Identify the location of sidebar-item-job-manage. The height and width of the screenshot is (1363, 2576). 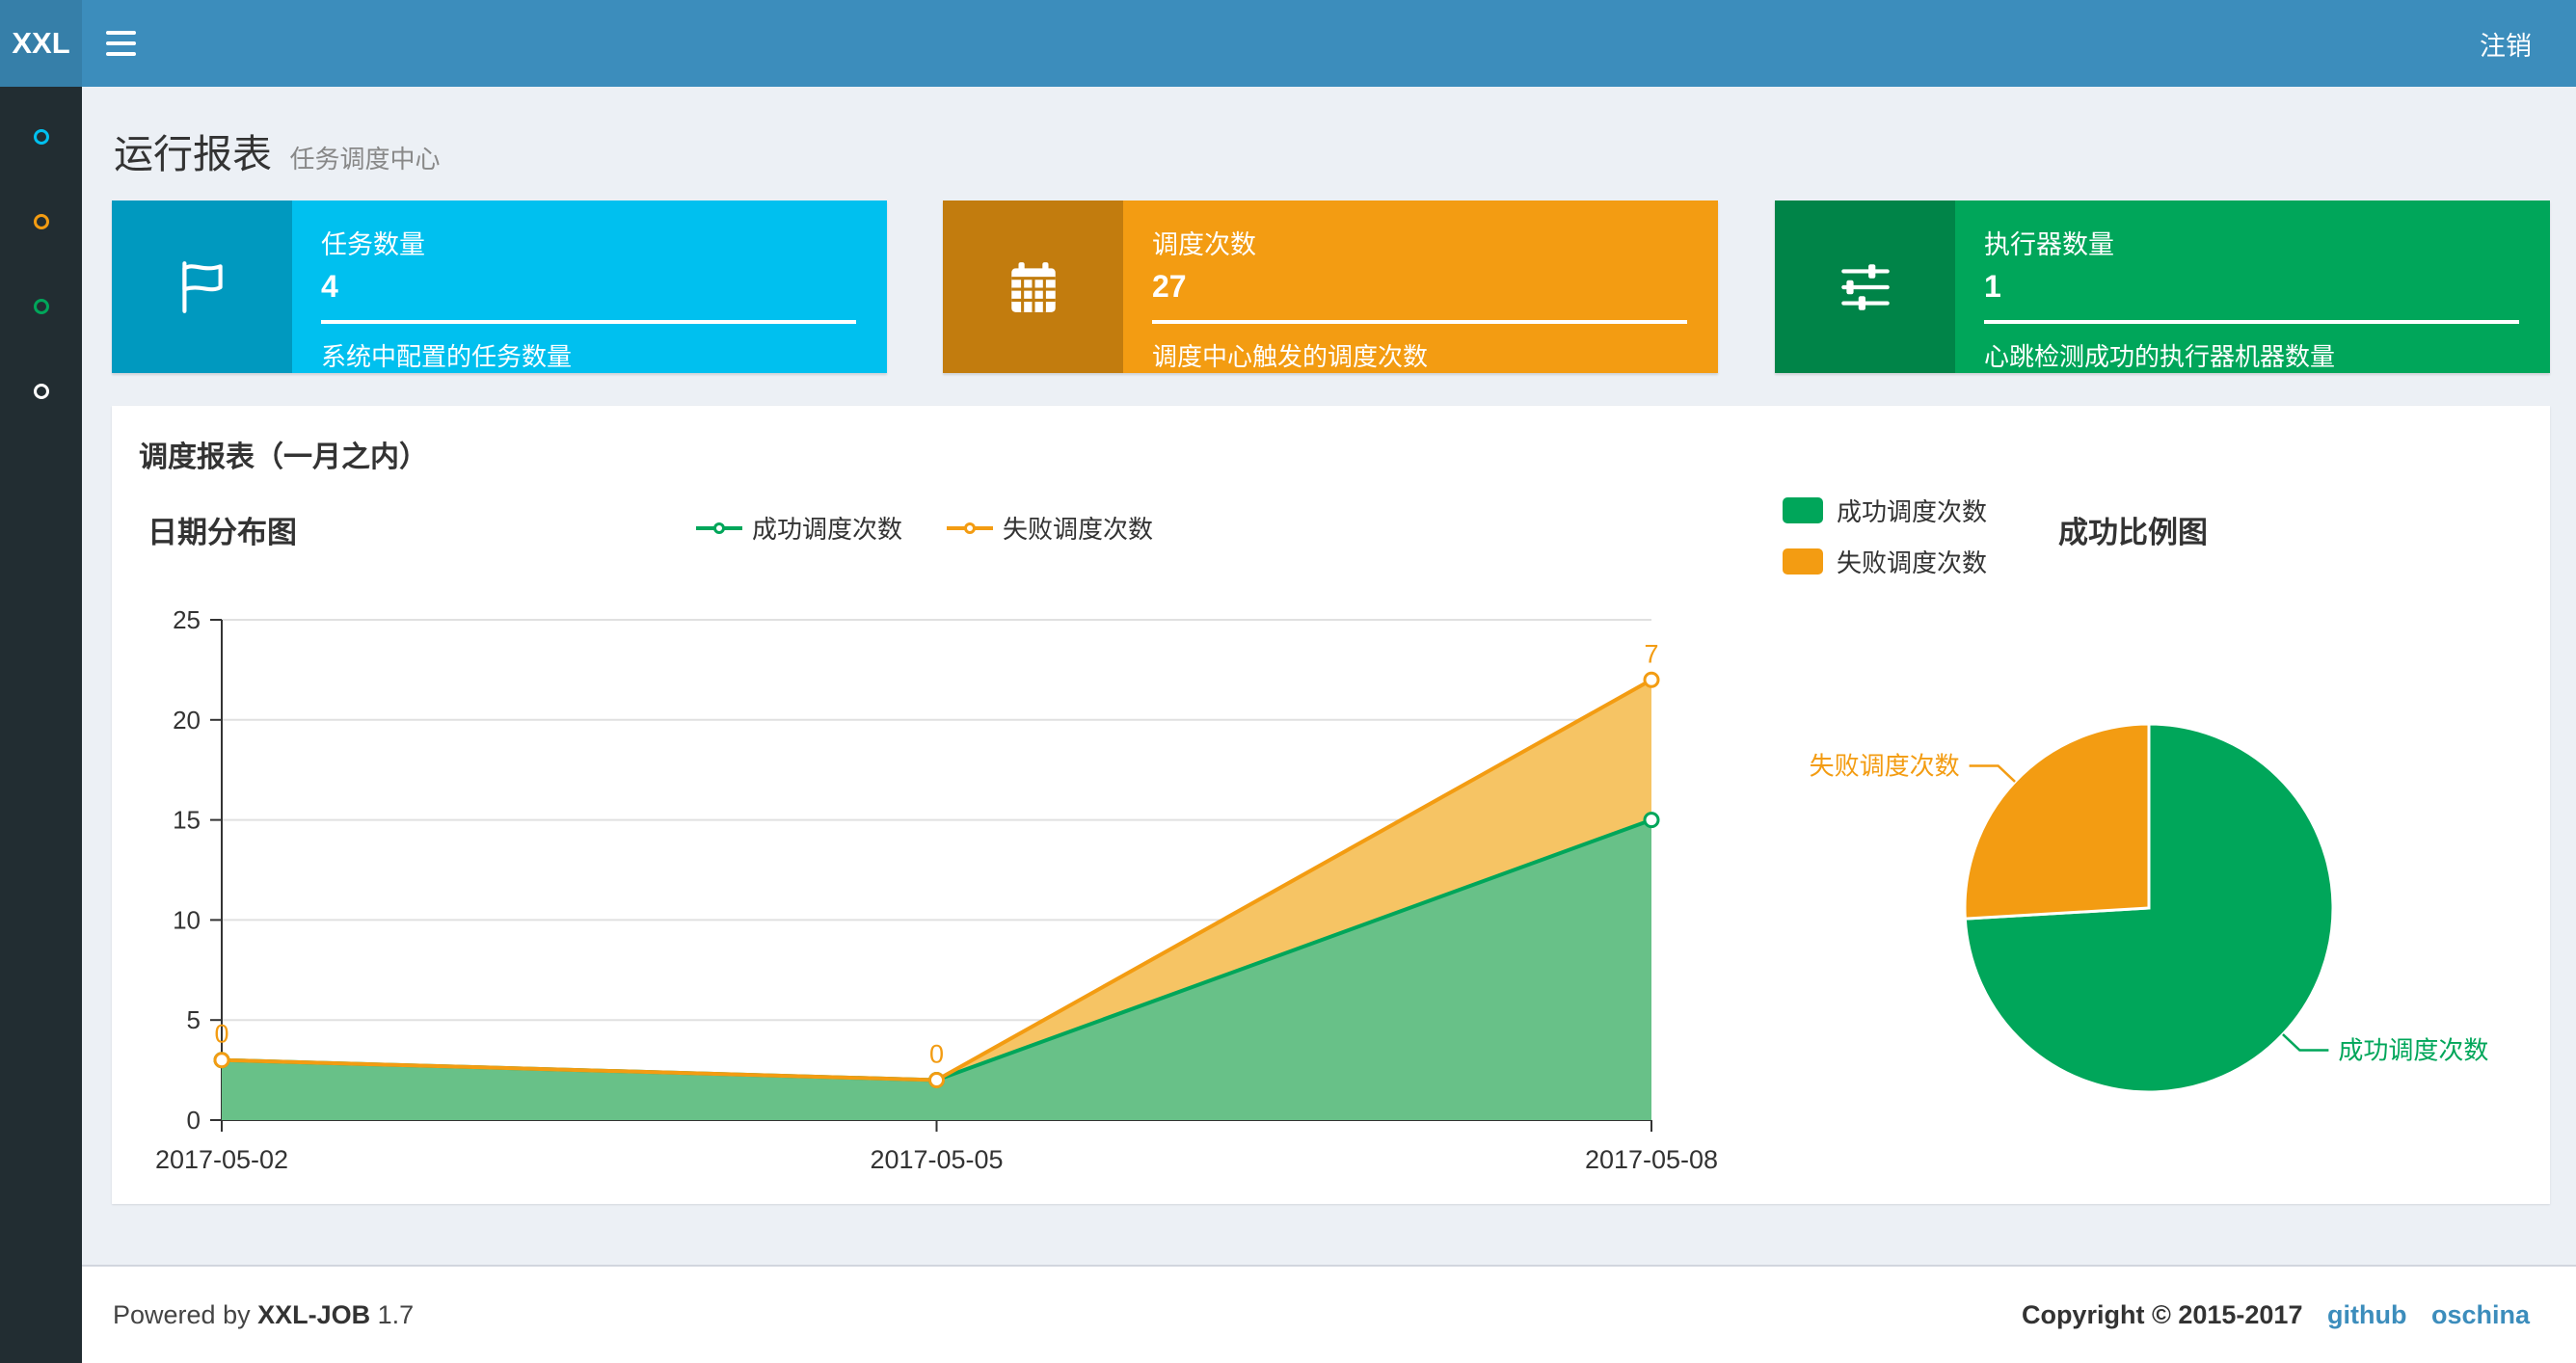
(41, 221).